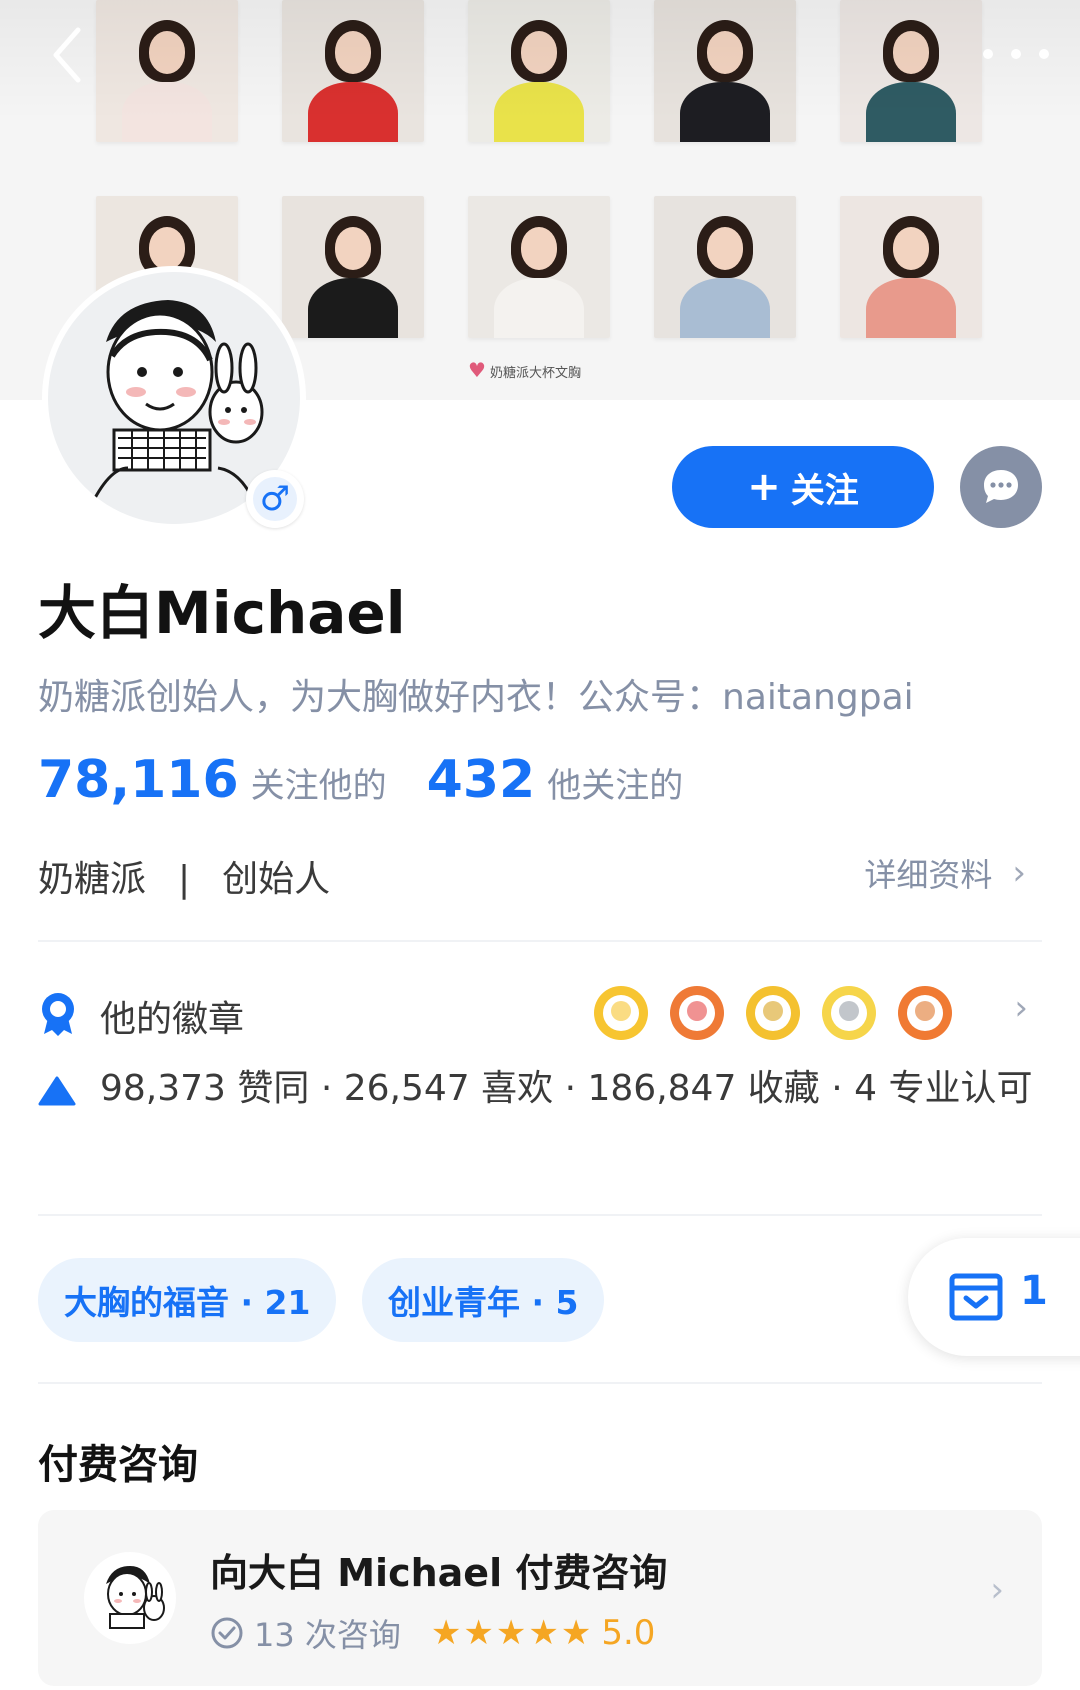 Image resolution: width=1080 pixels, height=1690 pixels. I want to click on badges-title: 他的徽章, so click(172, 1019).